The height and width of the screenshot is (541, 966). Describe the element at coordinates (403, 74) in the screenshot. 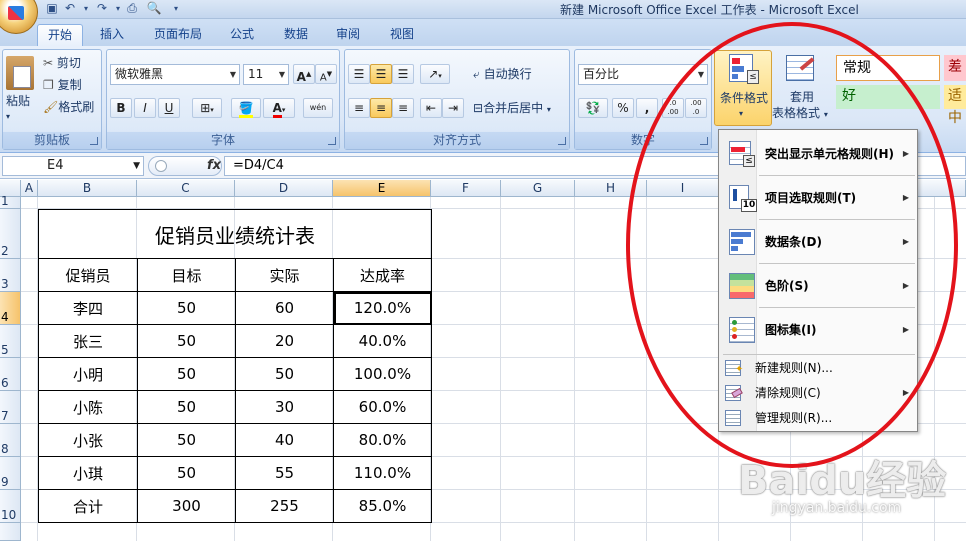

I see `align-bottom-button: ☰` at that location.